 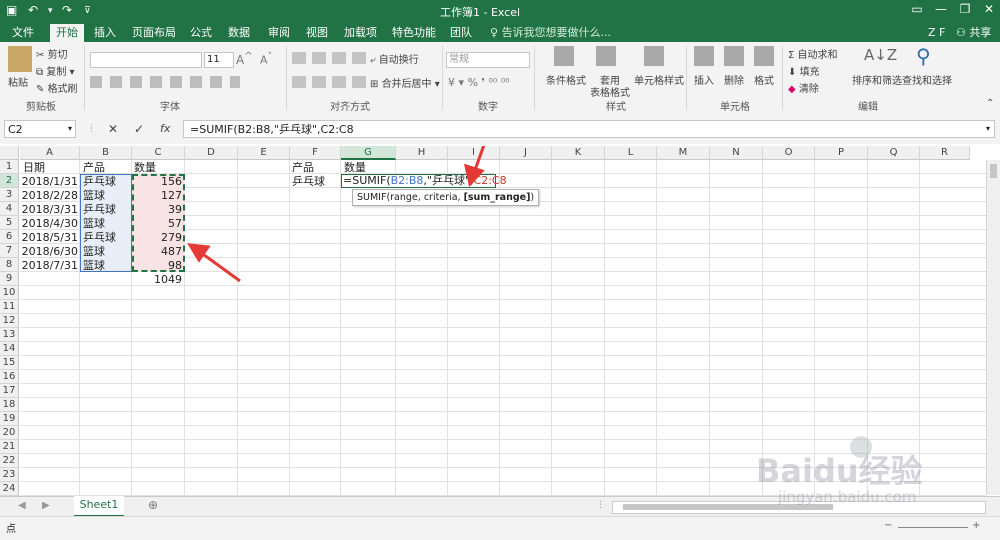 I want to click on collapse-ribbon-icon: ⌃, so click(x=990, y=103).